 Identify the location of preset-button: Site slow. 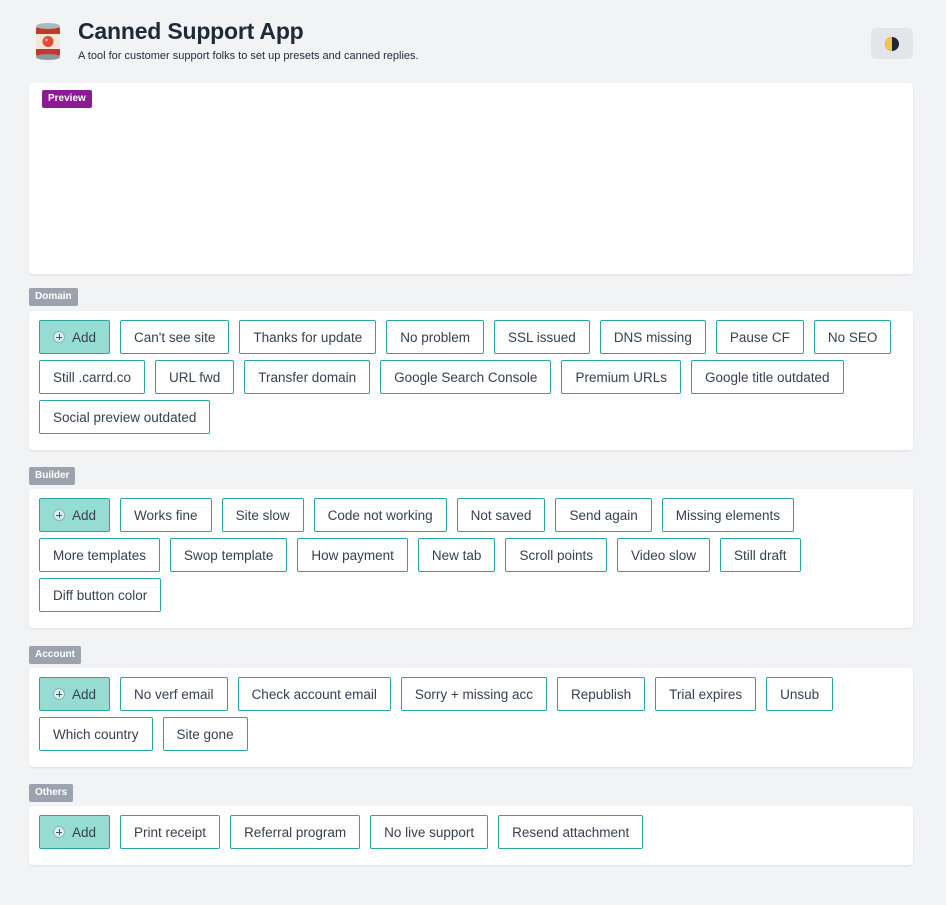
(262, 515).